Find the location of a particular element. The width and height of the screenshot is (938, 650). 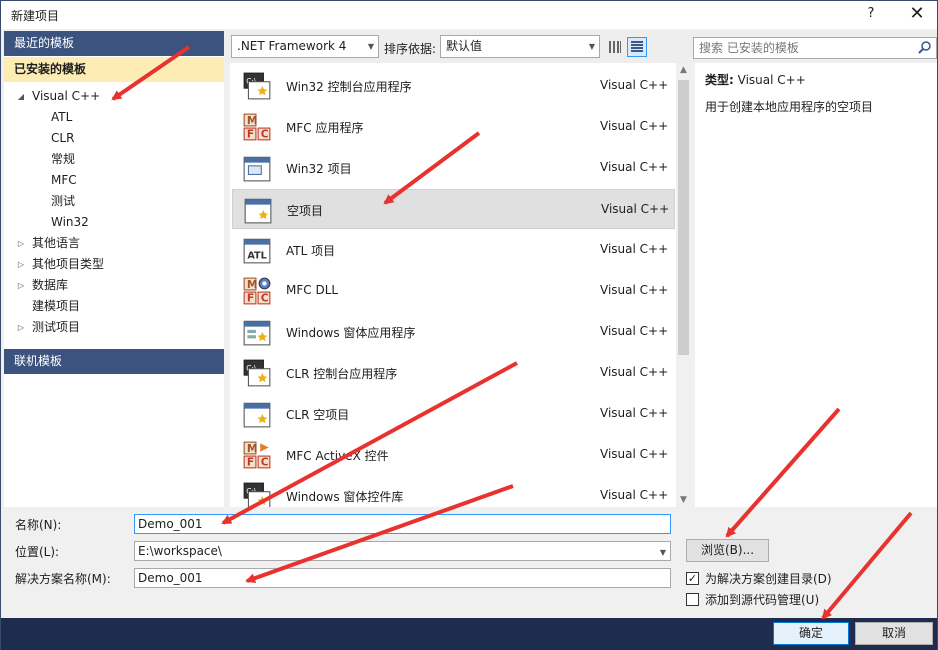

recent-templates-header: 最近的模板 is located at coordinates (114, 43).